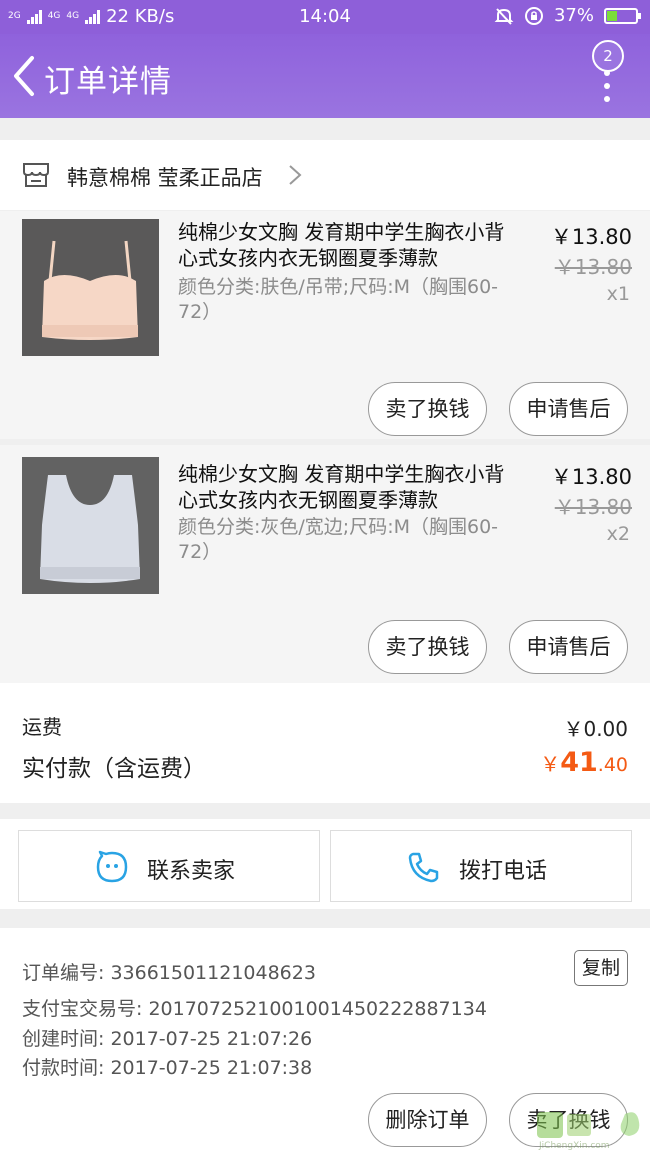 The width and height of the screenshot is (650, 1155). Describe the element at coordinates (165, 178) in the screenshot. I see `shop-name: 韩意棉棉 莹柔正品店` at that location.